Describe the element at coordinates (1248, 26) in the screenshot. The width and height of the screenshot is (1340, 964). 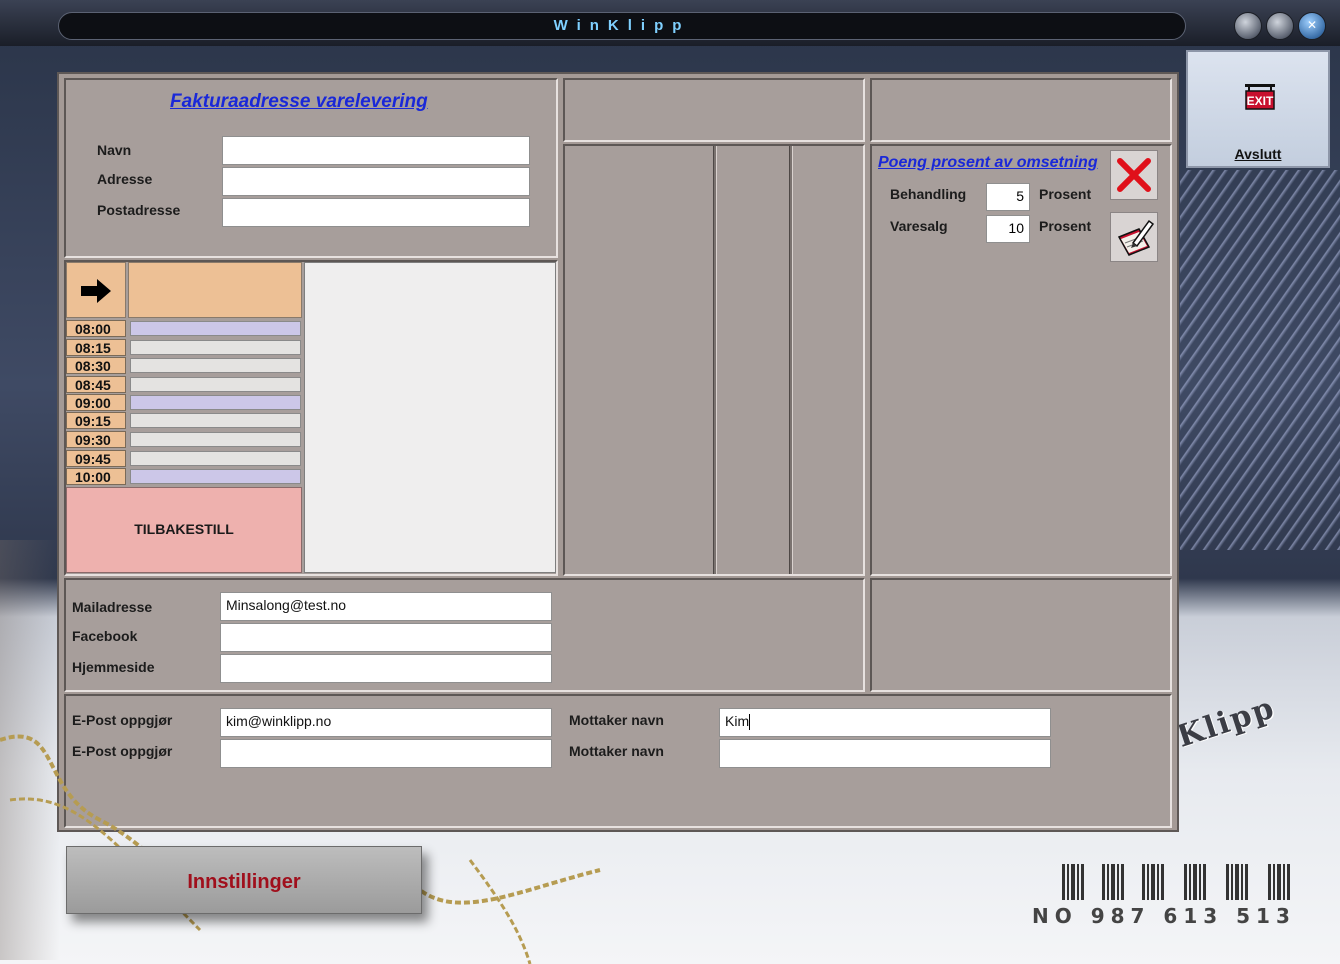
I see `minimize-button` at that location.